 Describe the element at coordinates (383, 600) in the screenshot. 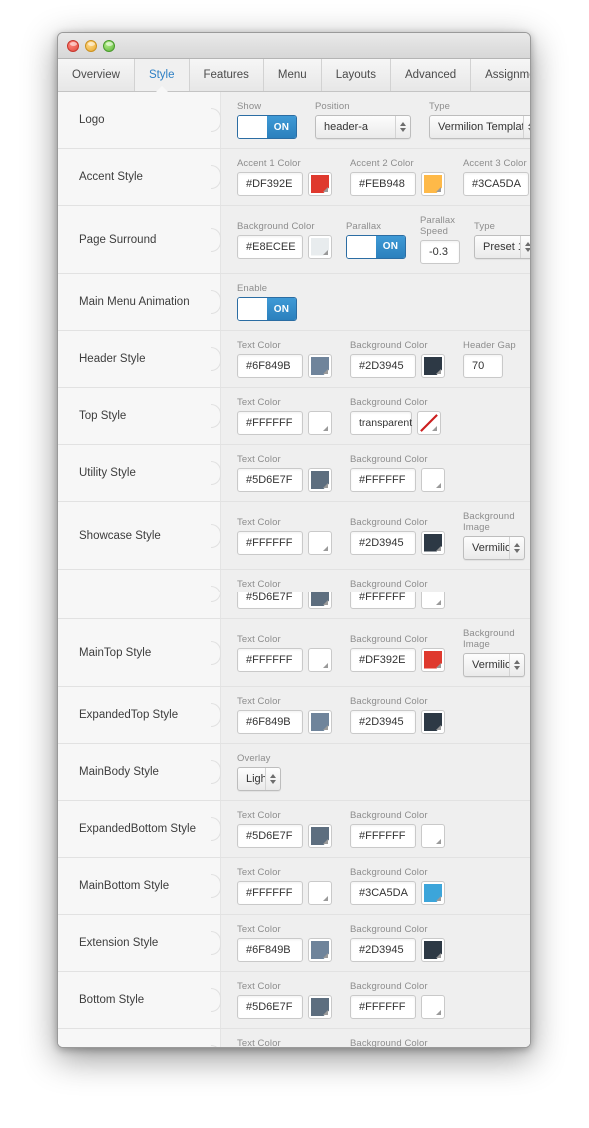

I see `feature-background-color-input-ghost: #FFFFFF` at that location.